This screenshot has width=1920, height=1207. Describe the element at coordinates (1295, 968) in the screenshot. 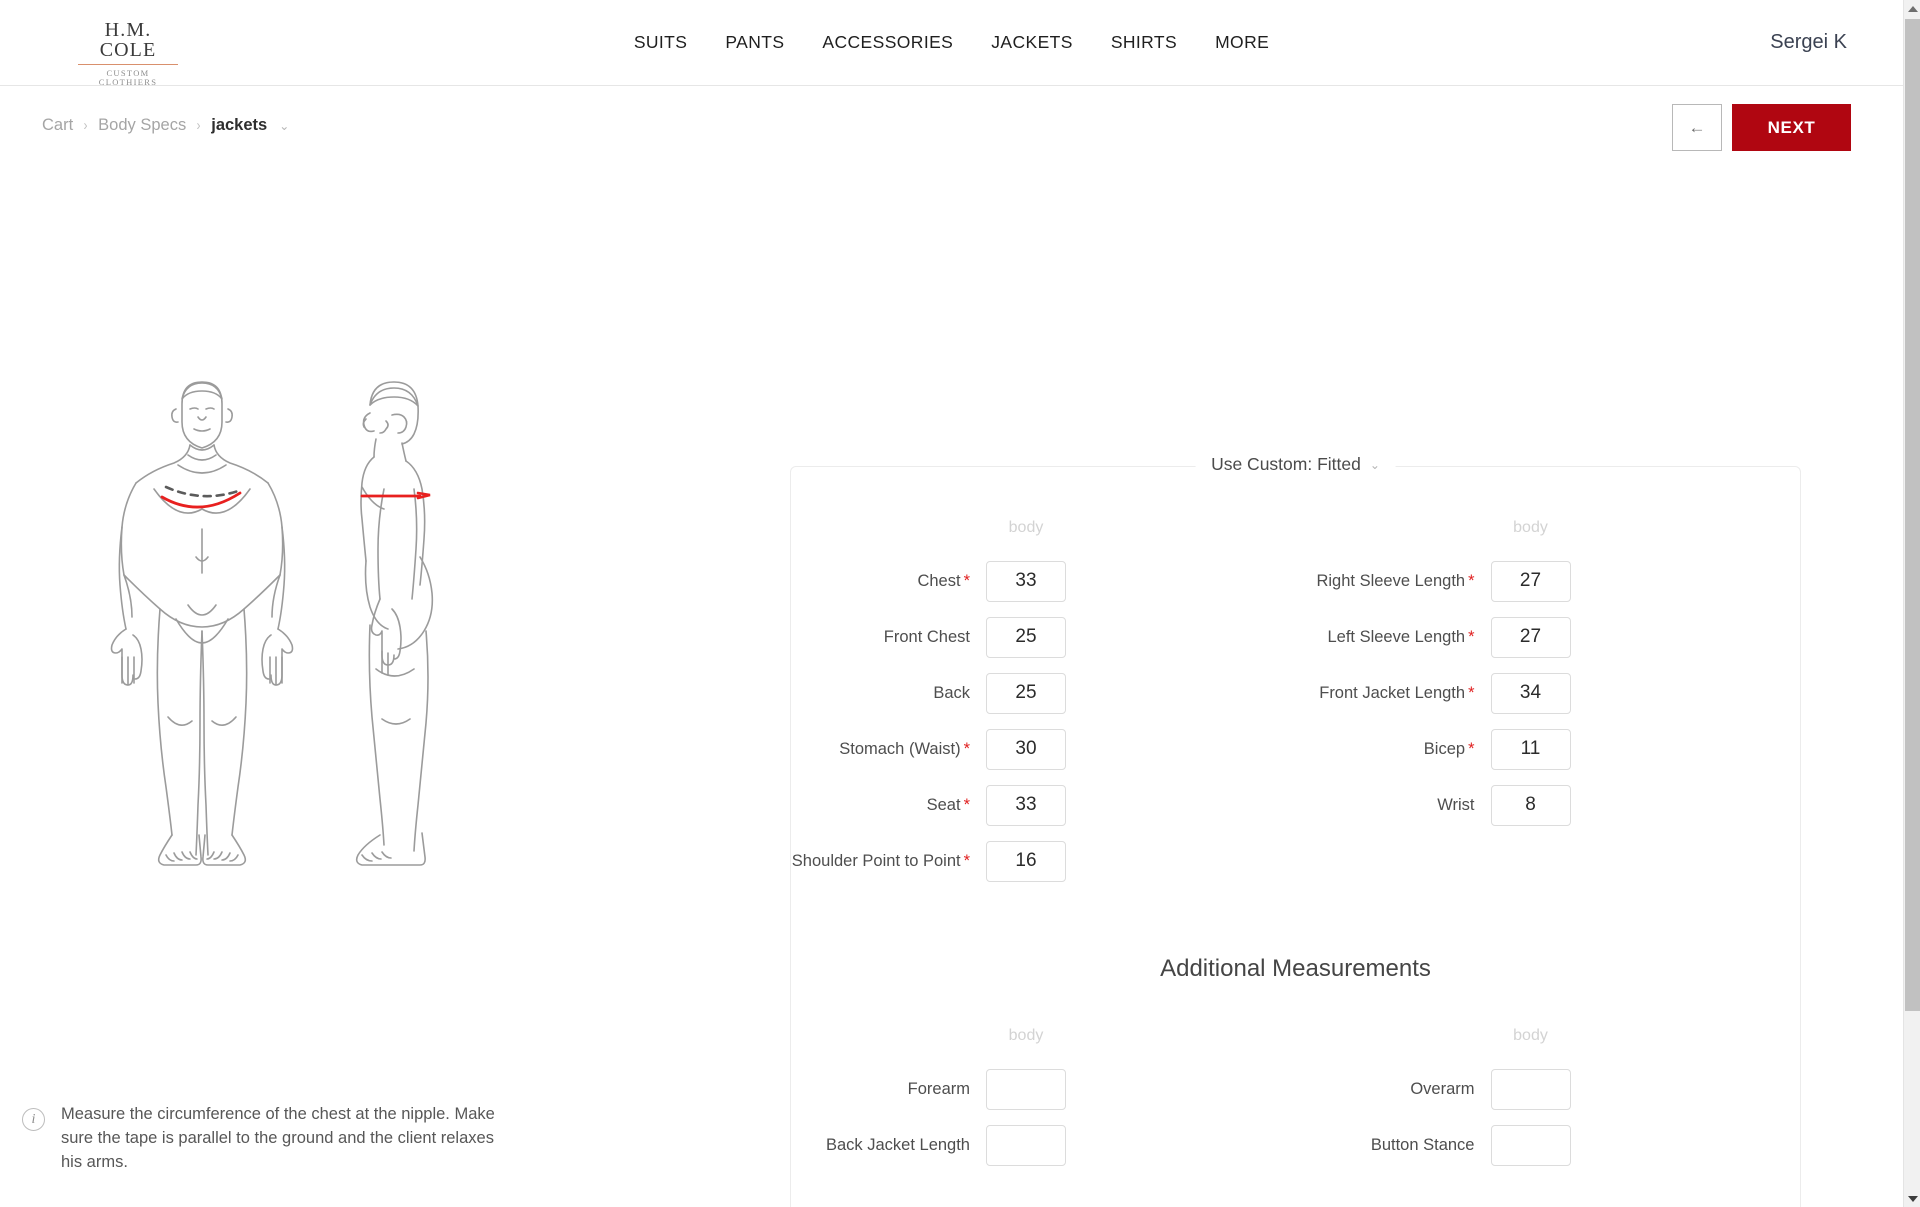

I see `additional-measurements-title: Additional Measurements` at that location.